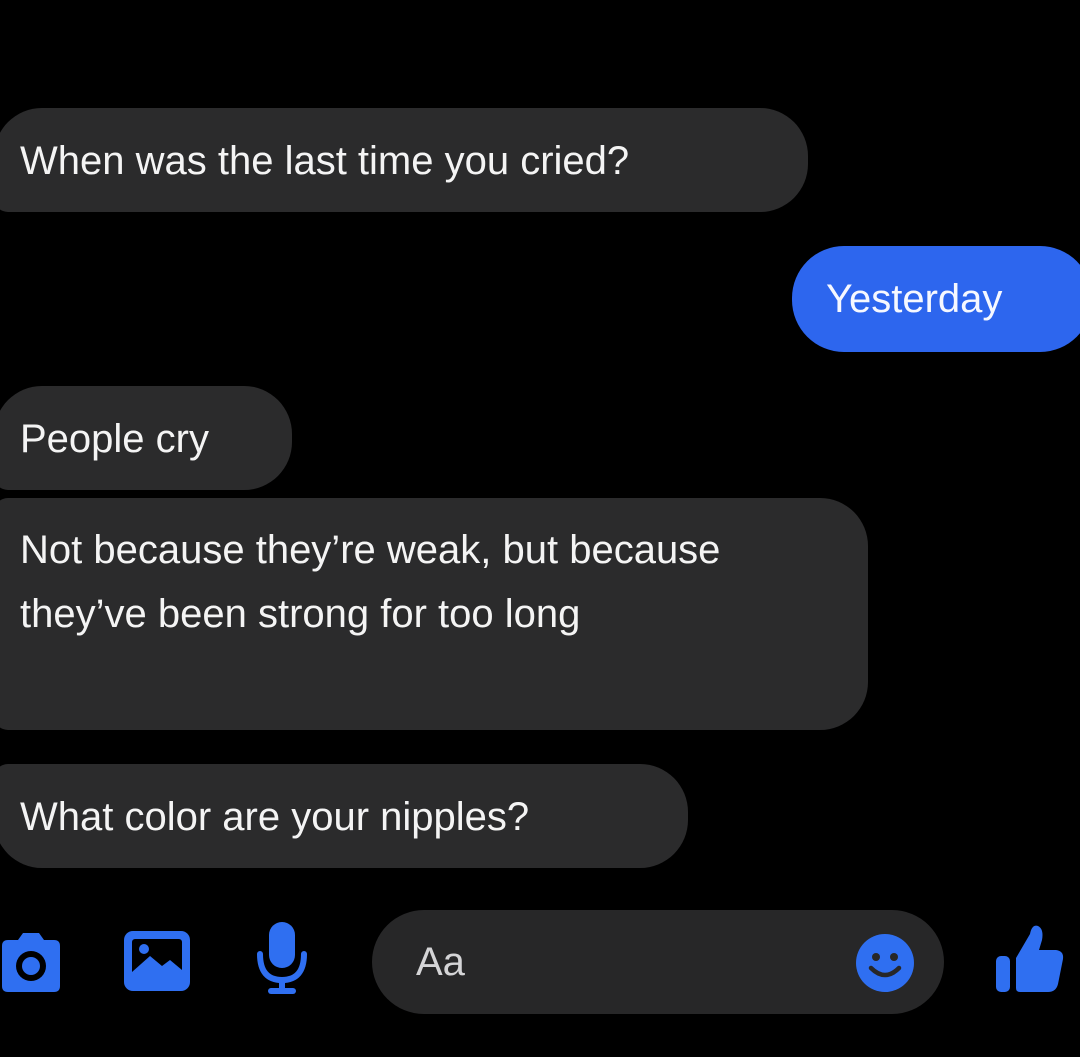  I want to click on incoming-message: When was the last time you cried?, so click(404, 160).